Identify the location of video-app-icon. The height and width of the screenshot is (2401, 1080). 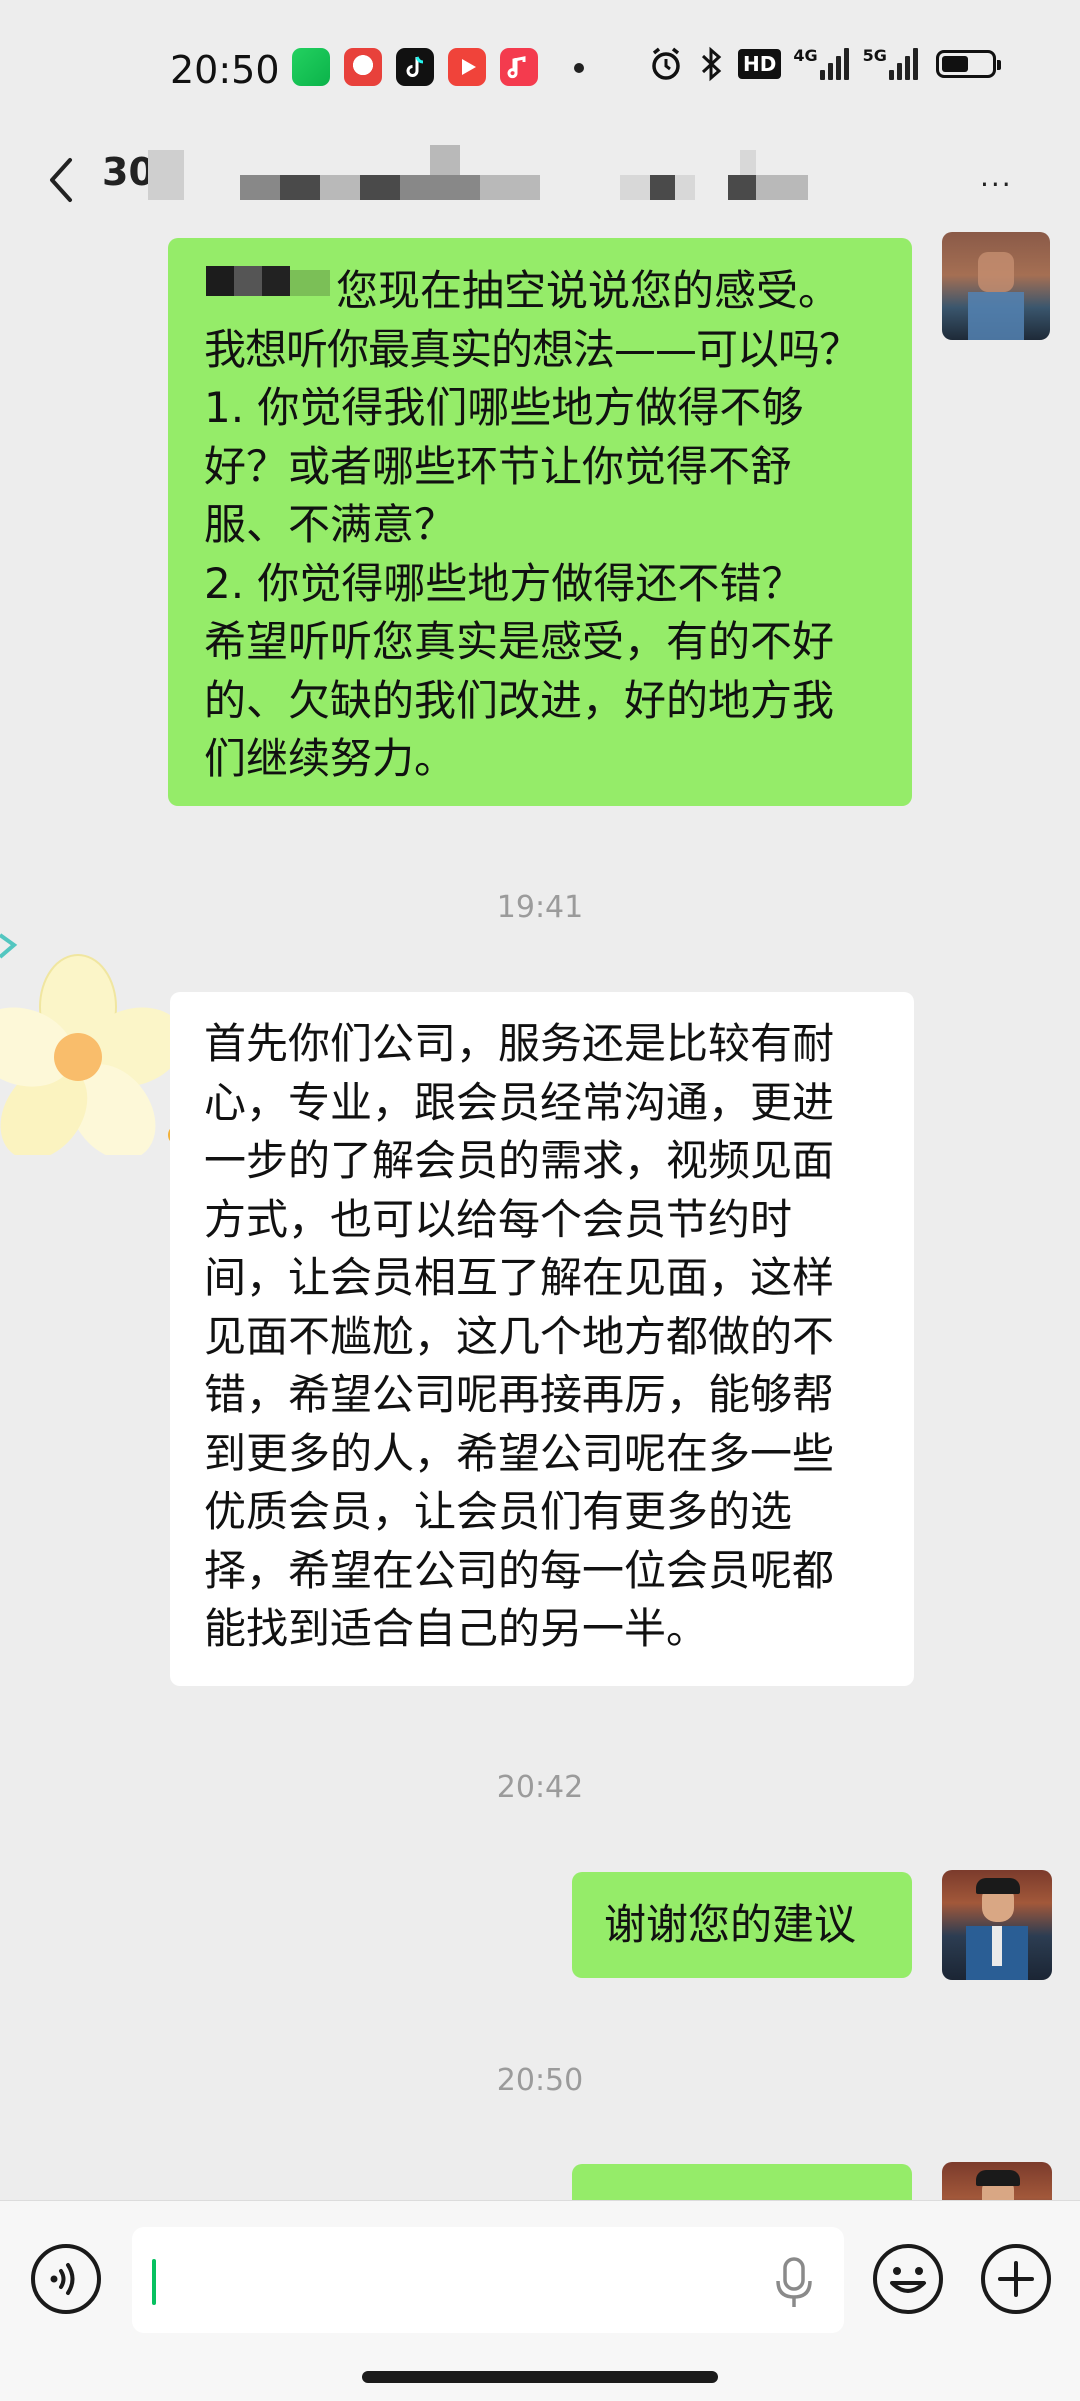
(467, 67).